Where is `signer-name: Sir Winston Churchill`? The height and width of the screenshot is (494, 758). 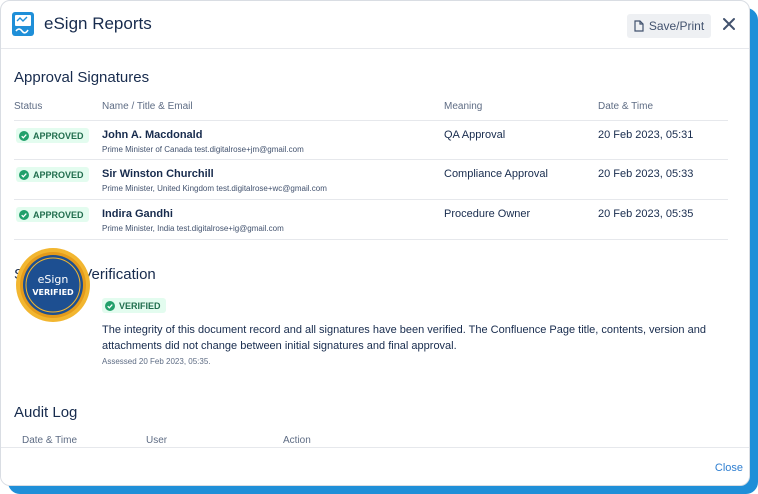 signer-name: Sir Winston Churchill is located at coordinates (158, 174).